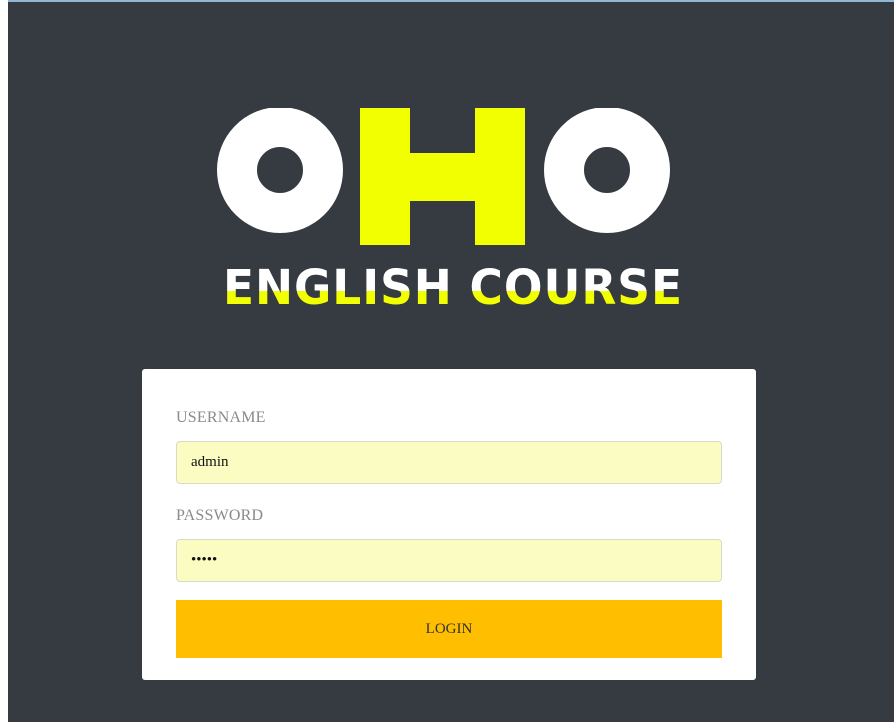  What do you see at coordinates (221, 417) in the screenshot?
I see `username-label: USERNAME` at bounding box center [221, 417].